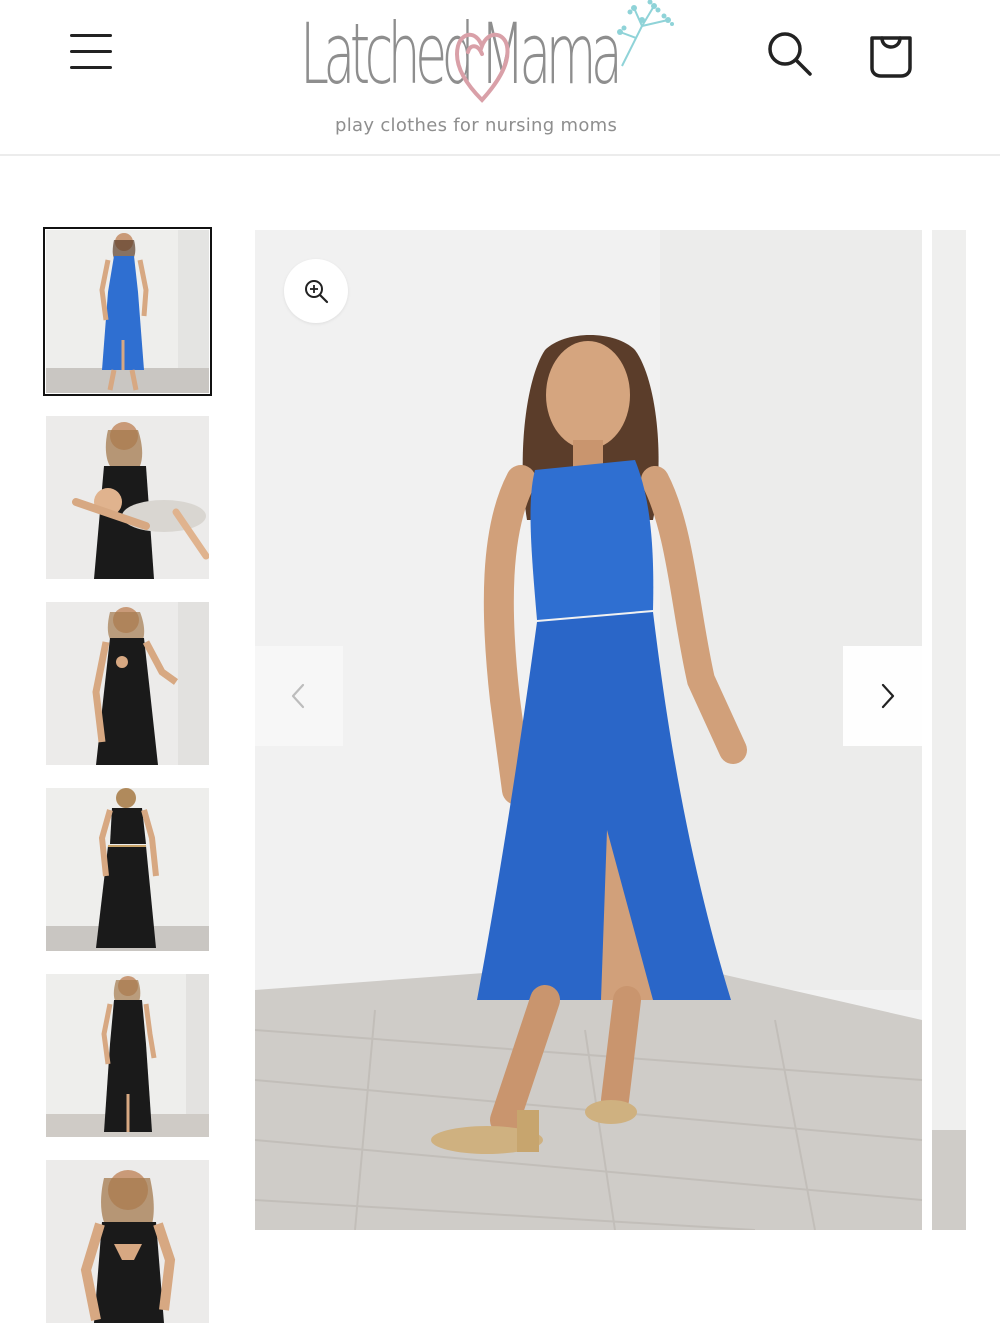  I want to click on logo-tagline: play clothes for nursing moms, so click(476, 125).